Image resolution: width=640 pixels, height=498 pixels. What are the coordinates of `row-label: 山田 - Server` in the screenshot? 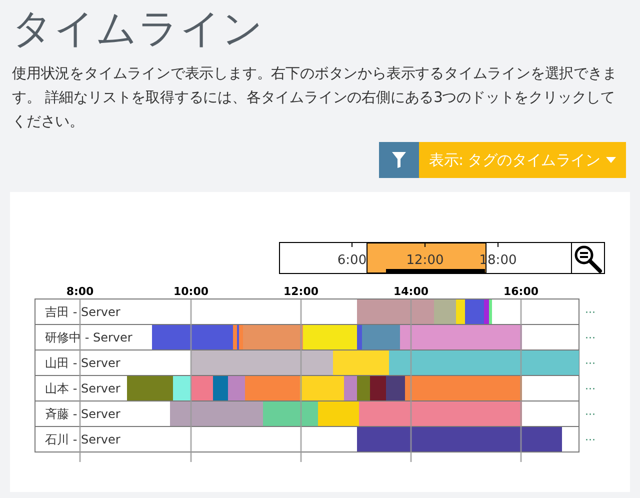 It's located at (82, 363).